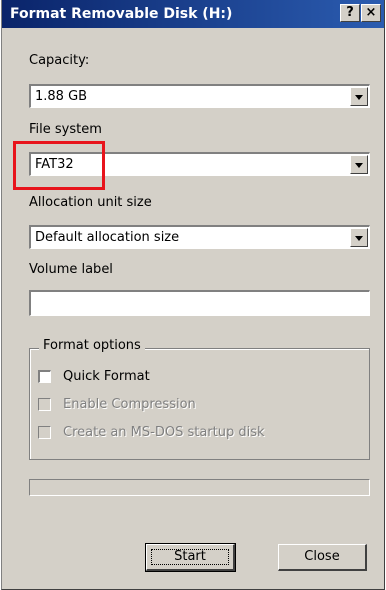 Image resolution: width=386 pixels, height=590 pixels. I want to click on start-button: Start, so click(190, 557).